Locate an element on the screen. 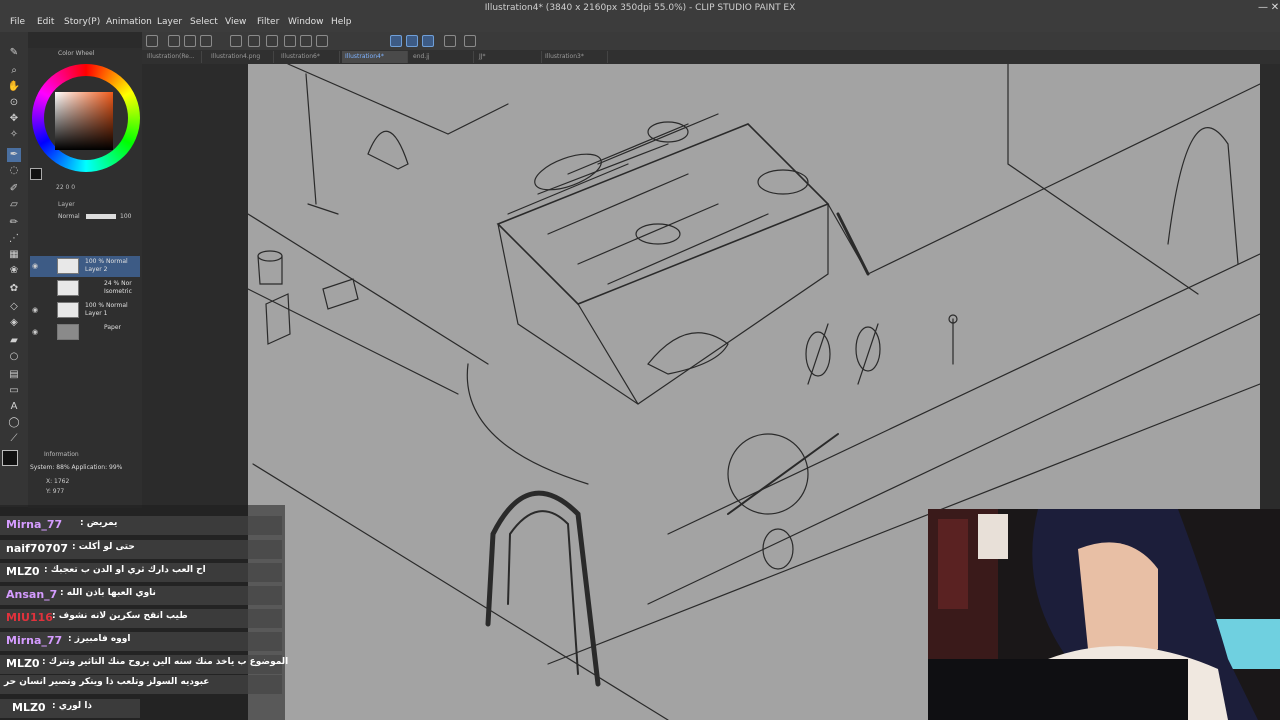 This screenshot has width=1280, height=720. open-file-icon is located at coordinates (174, 41).